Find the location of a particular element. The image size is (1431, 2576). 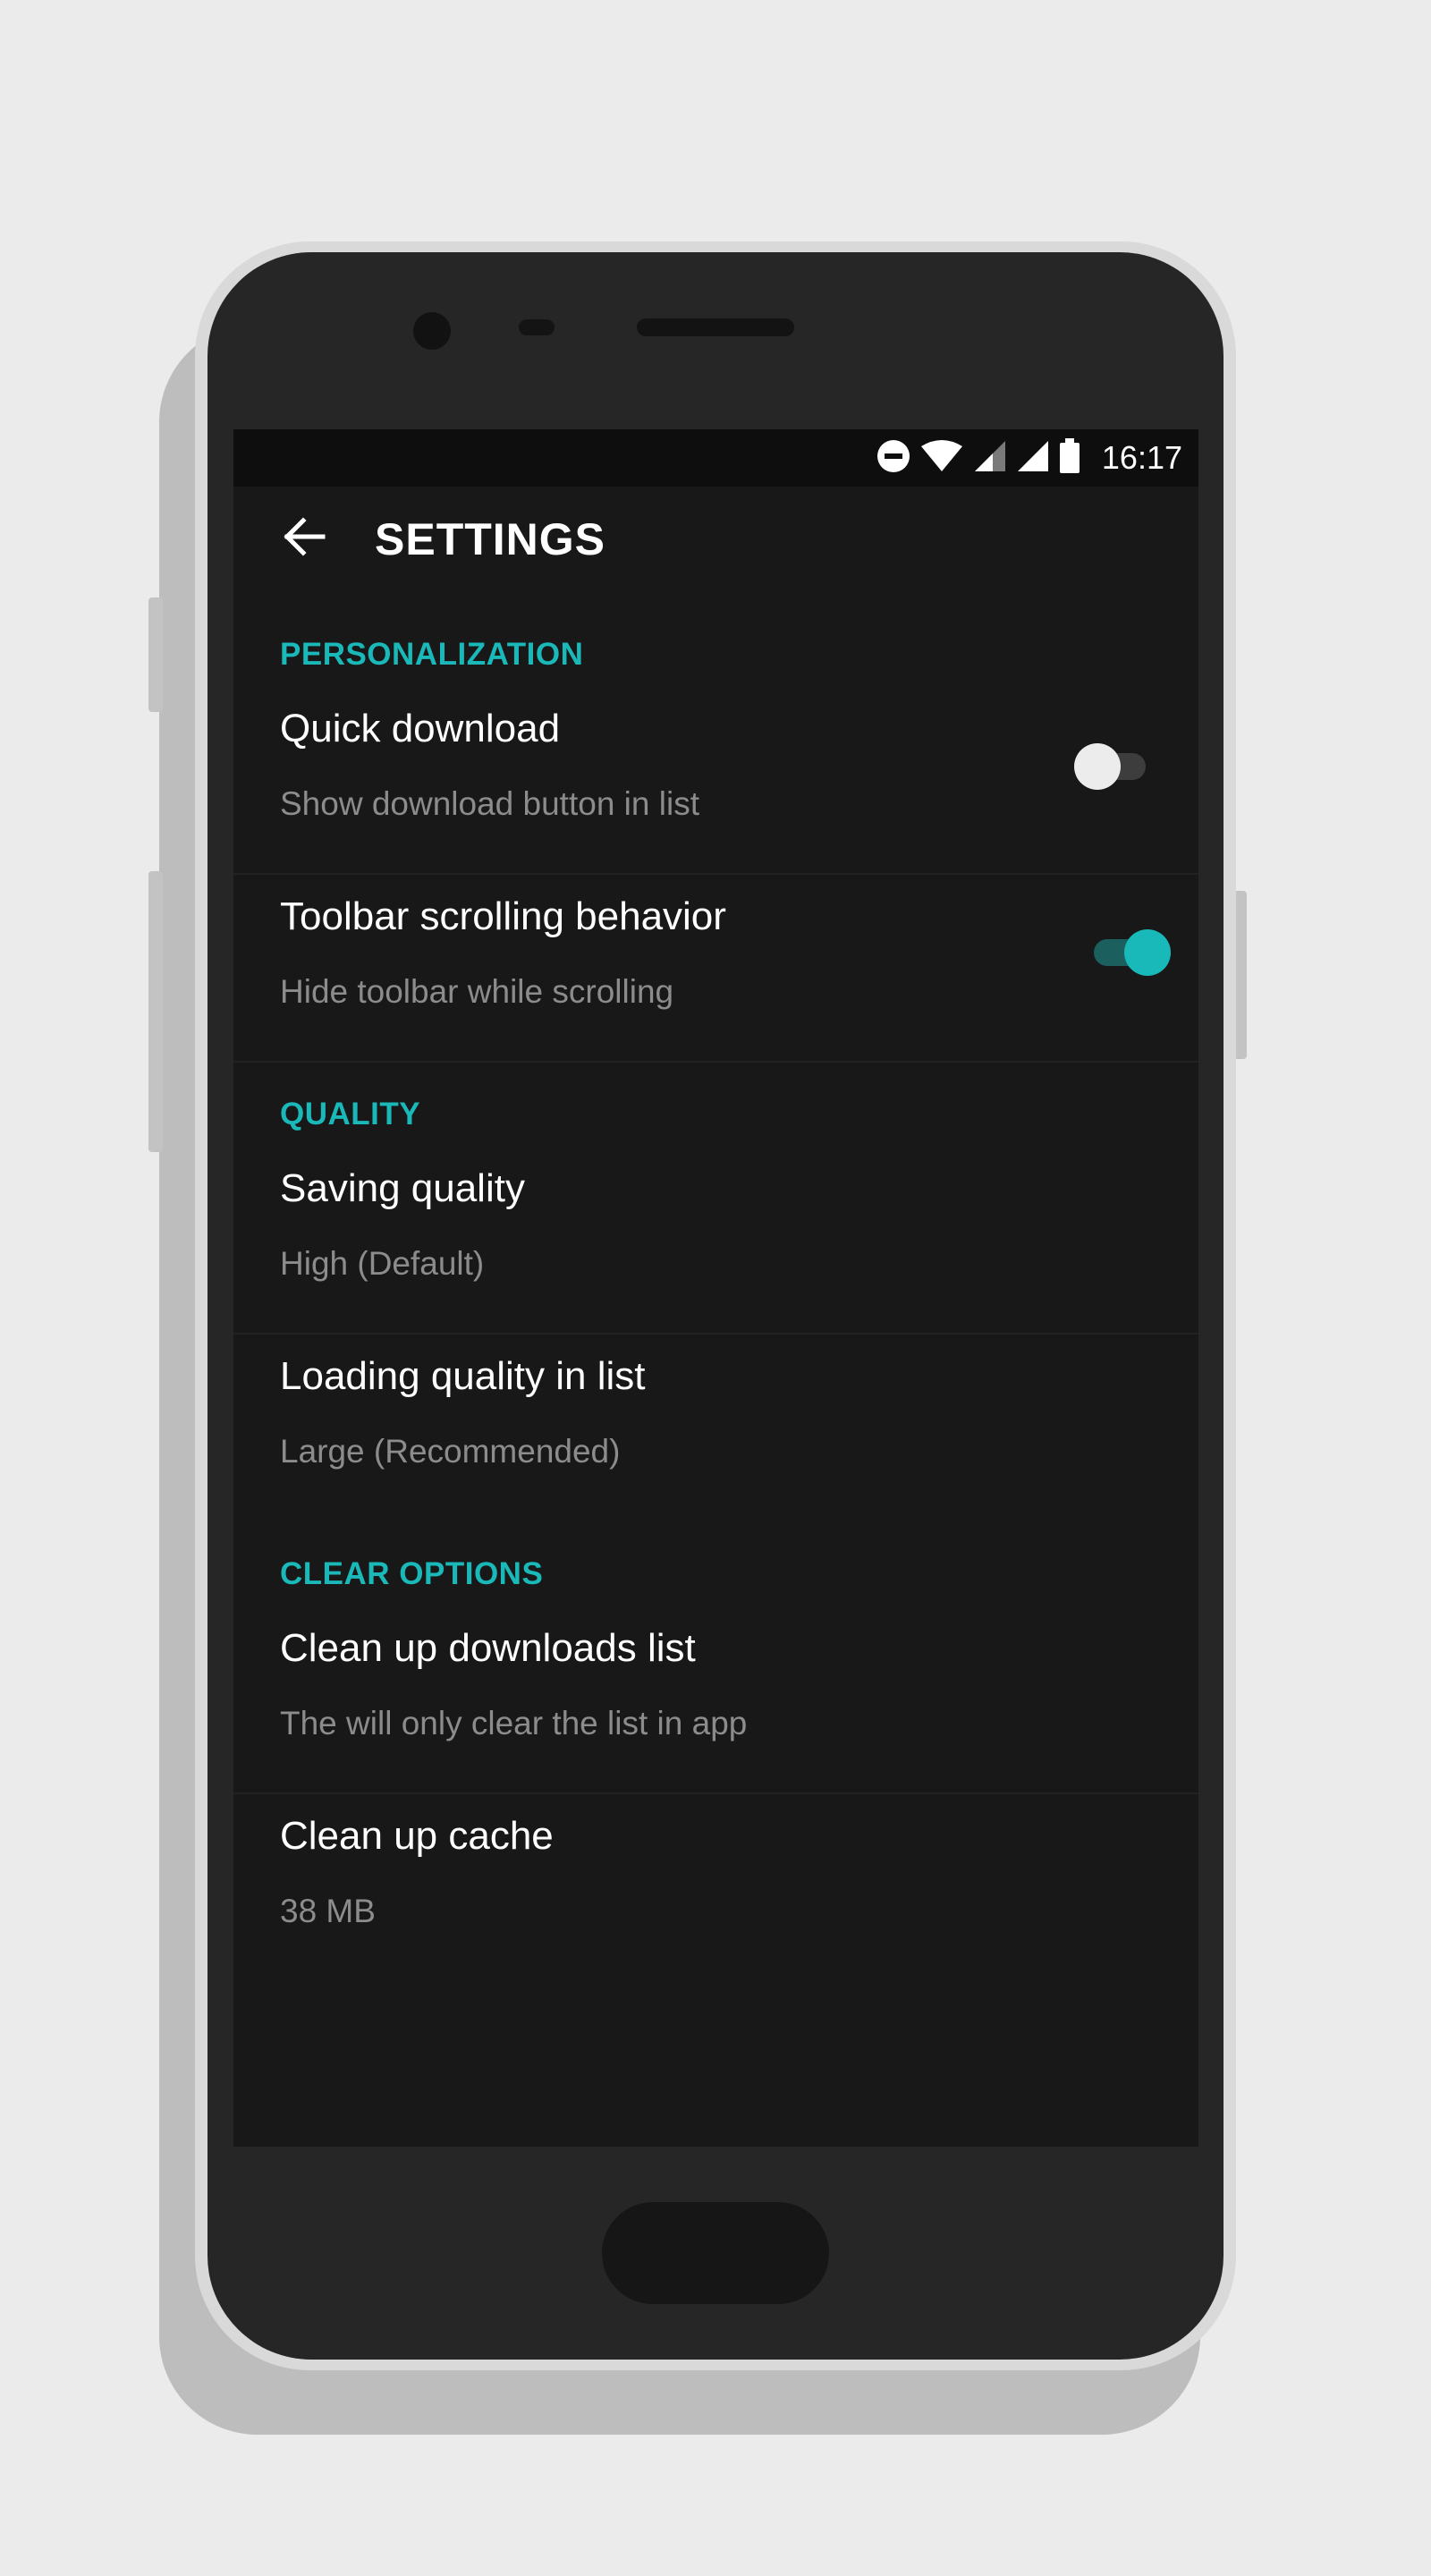

proximity-sensor is located at coordinates (537, 327).